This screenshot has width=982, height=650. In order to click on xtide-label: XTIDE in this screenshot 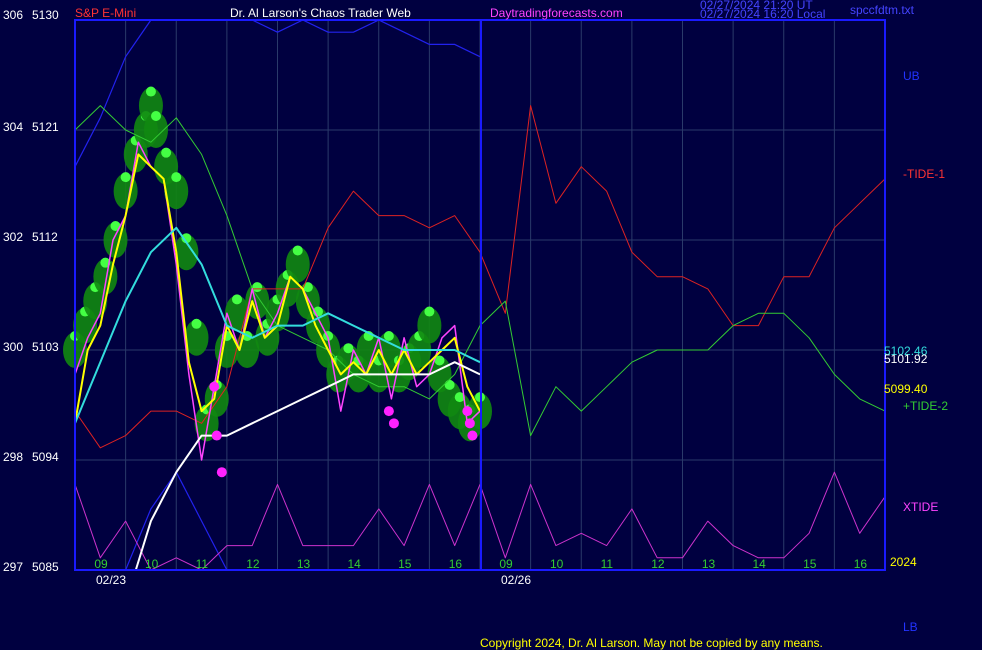, I will do `click(920, 507)`.